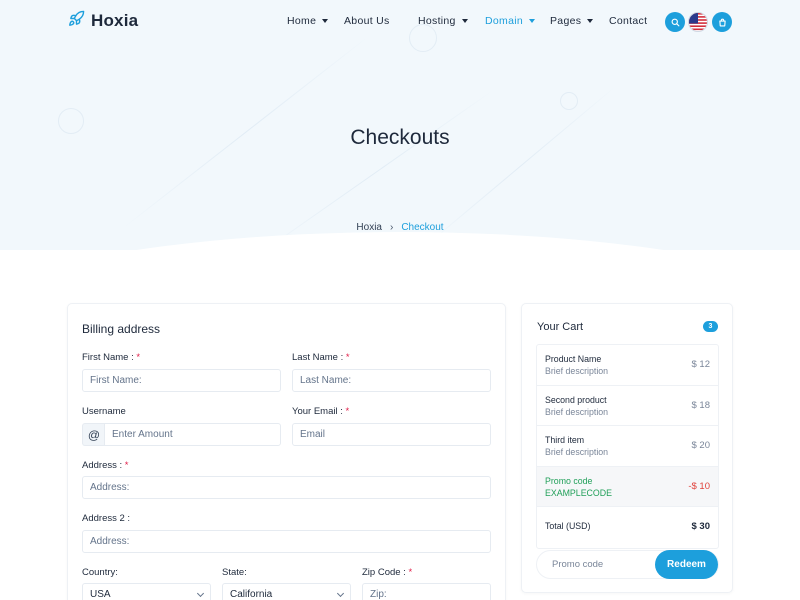 This screenshot has height=600, width=800. What do you see at coordinates (686, 564) in the screenshot?
I see `redeem-button: Redeem` at bounding box center [686, 564].